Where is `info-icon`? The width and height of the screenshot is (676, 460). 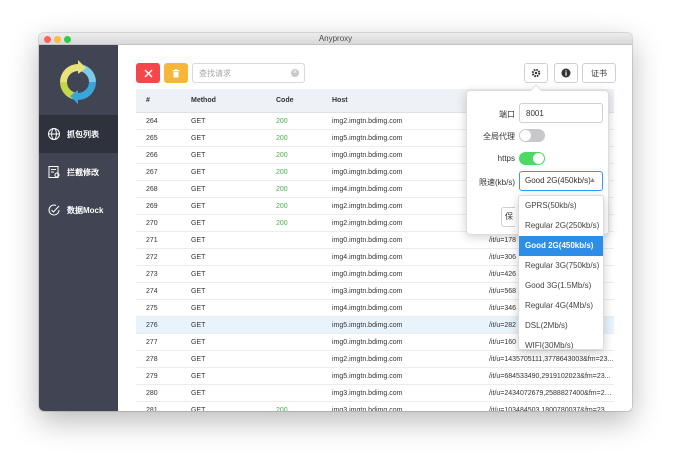
info-icon is located at coordinates (566, 73).